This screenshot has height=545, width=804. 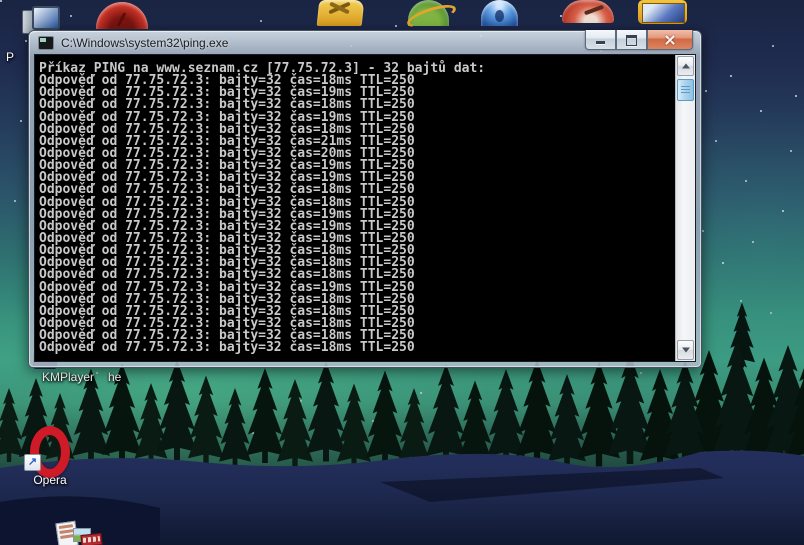 I want to click on red-disc-icon, so click(x=588, y=11).